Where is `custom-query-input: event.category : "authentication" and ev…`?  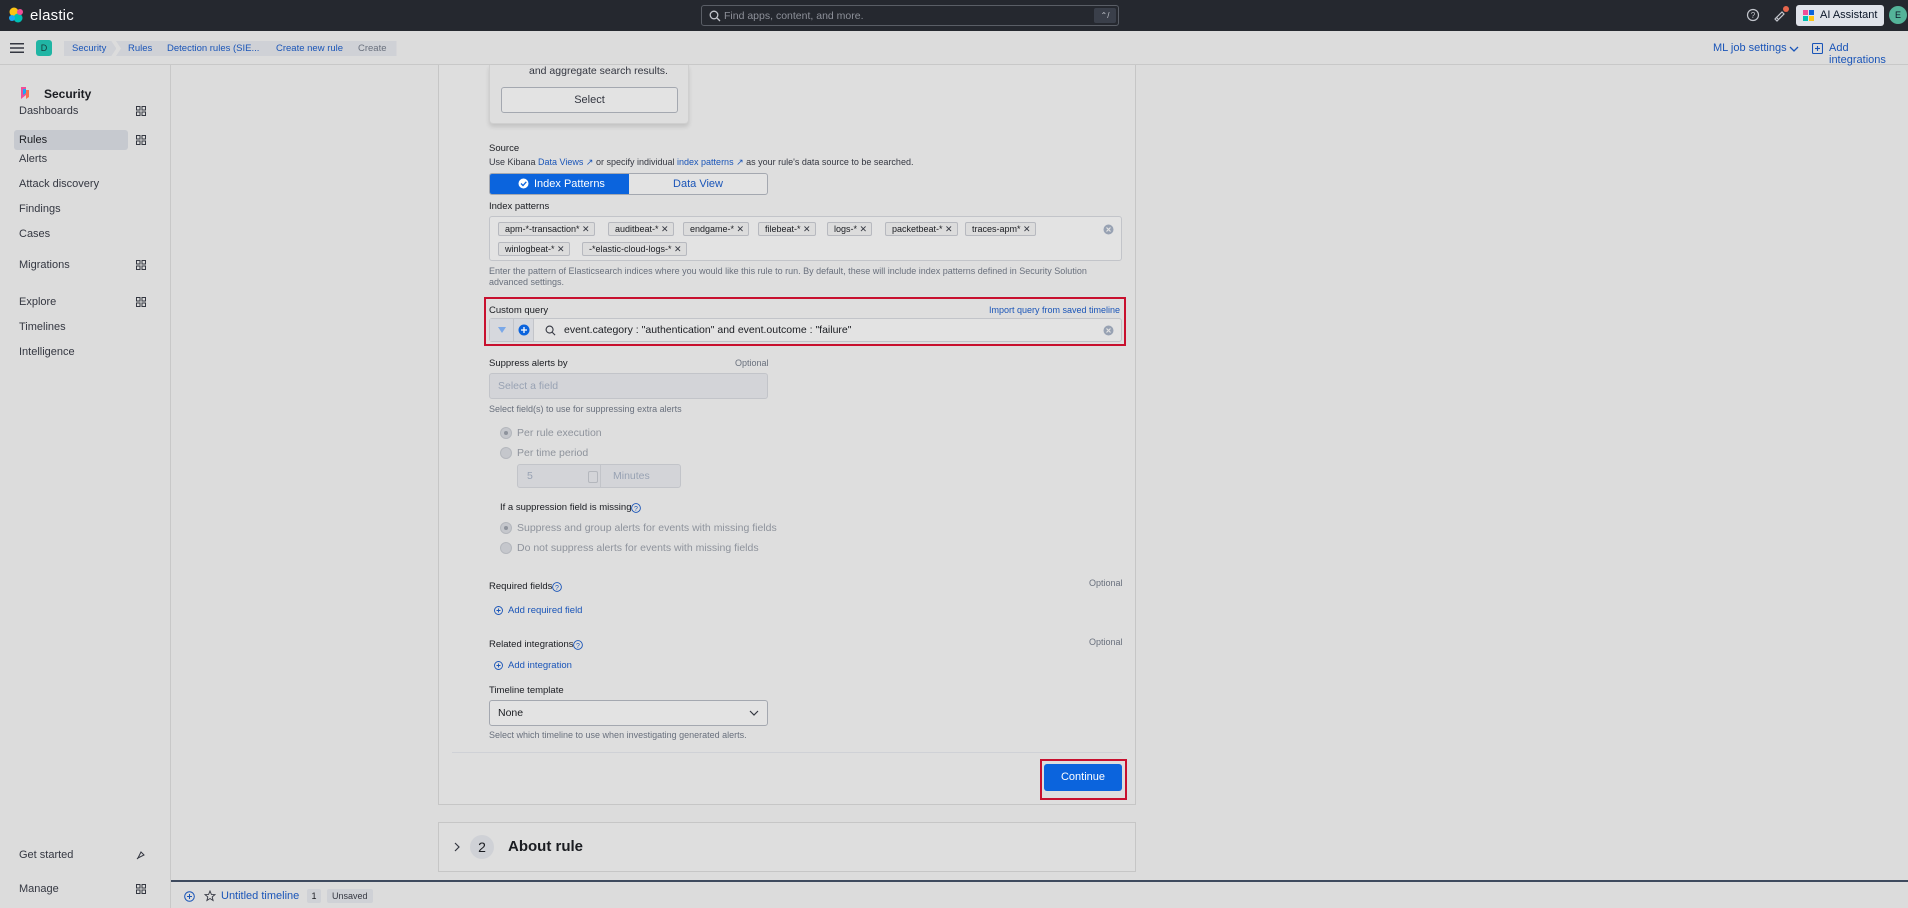
custom-query-input: event.category : "authentication" and ev… is located at coordinates (805, 330).